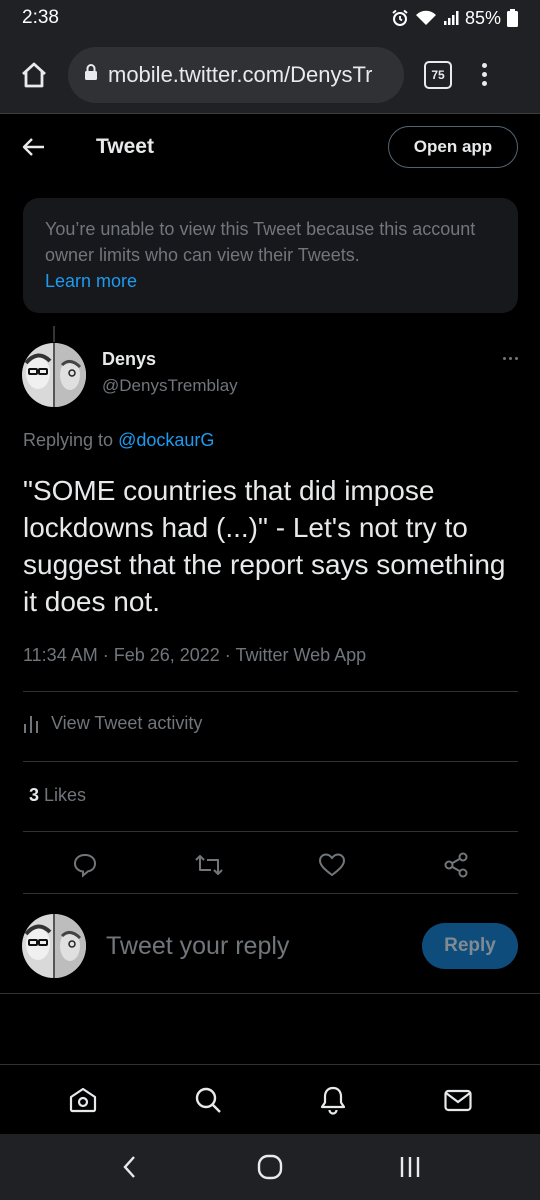 Image resolution: width=540 pixels, height=1200 pixels. I want to click on envelope-icon, so click(457, 1100).